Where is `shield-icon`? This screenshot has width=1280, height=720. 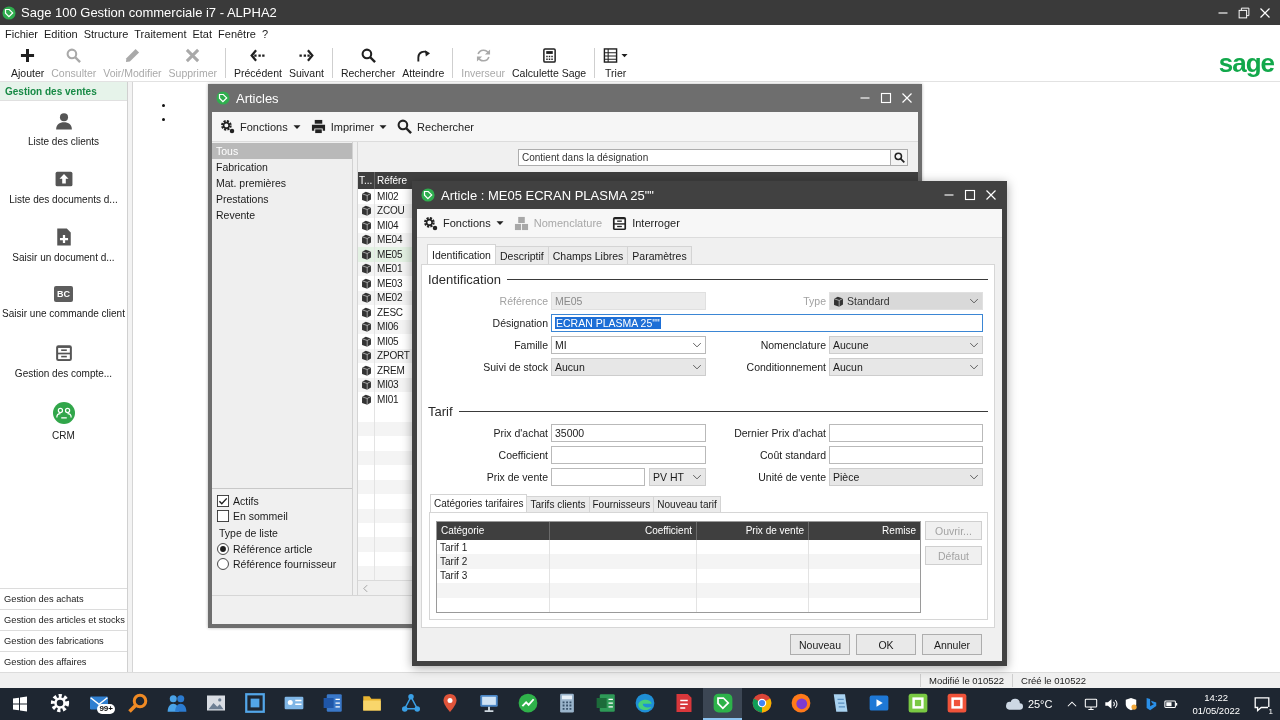 shield-icon is located at coordinates (1131, 704).